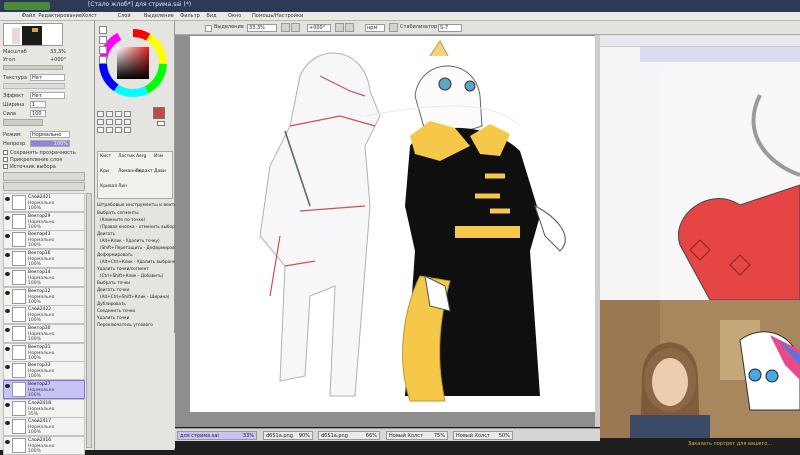 This screenshot has width=800, height=455. I want to click on vector-help-item: Дублировать, so click(111, 303).